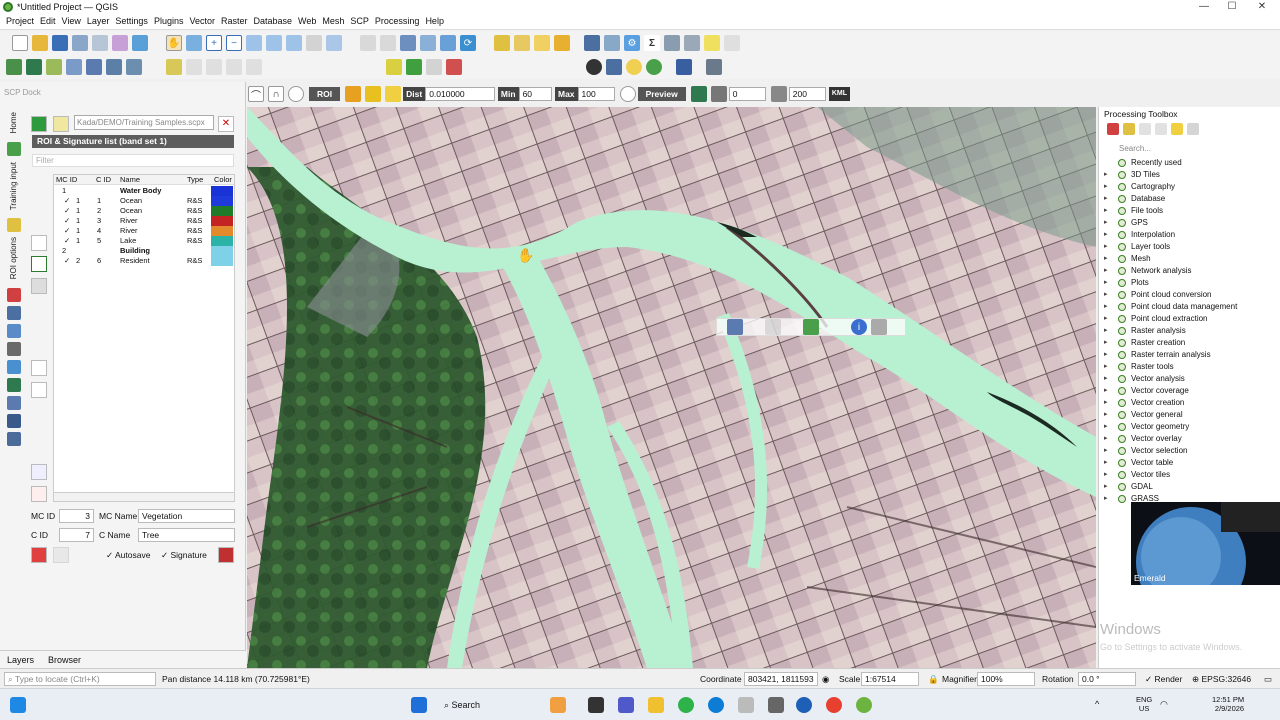 This screenshot has width=1280, height=720. What do you see at coordinates (1189, 295) in the screenshot?
I see `processing-item: ▸ Point cloud conversion` at bounding box center [1189, 295].